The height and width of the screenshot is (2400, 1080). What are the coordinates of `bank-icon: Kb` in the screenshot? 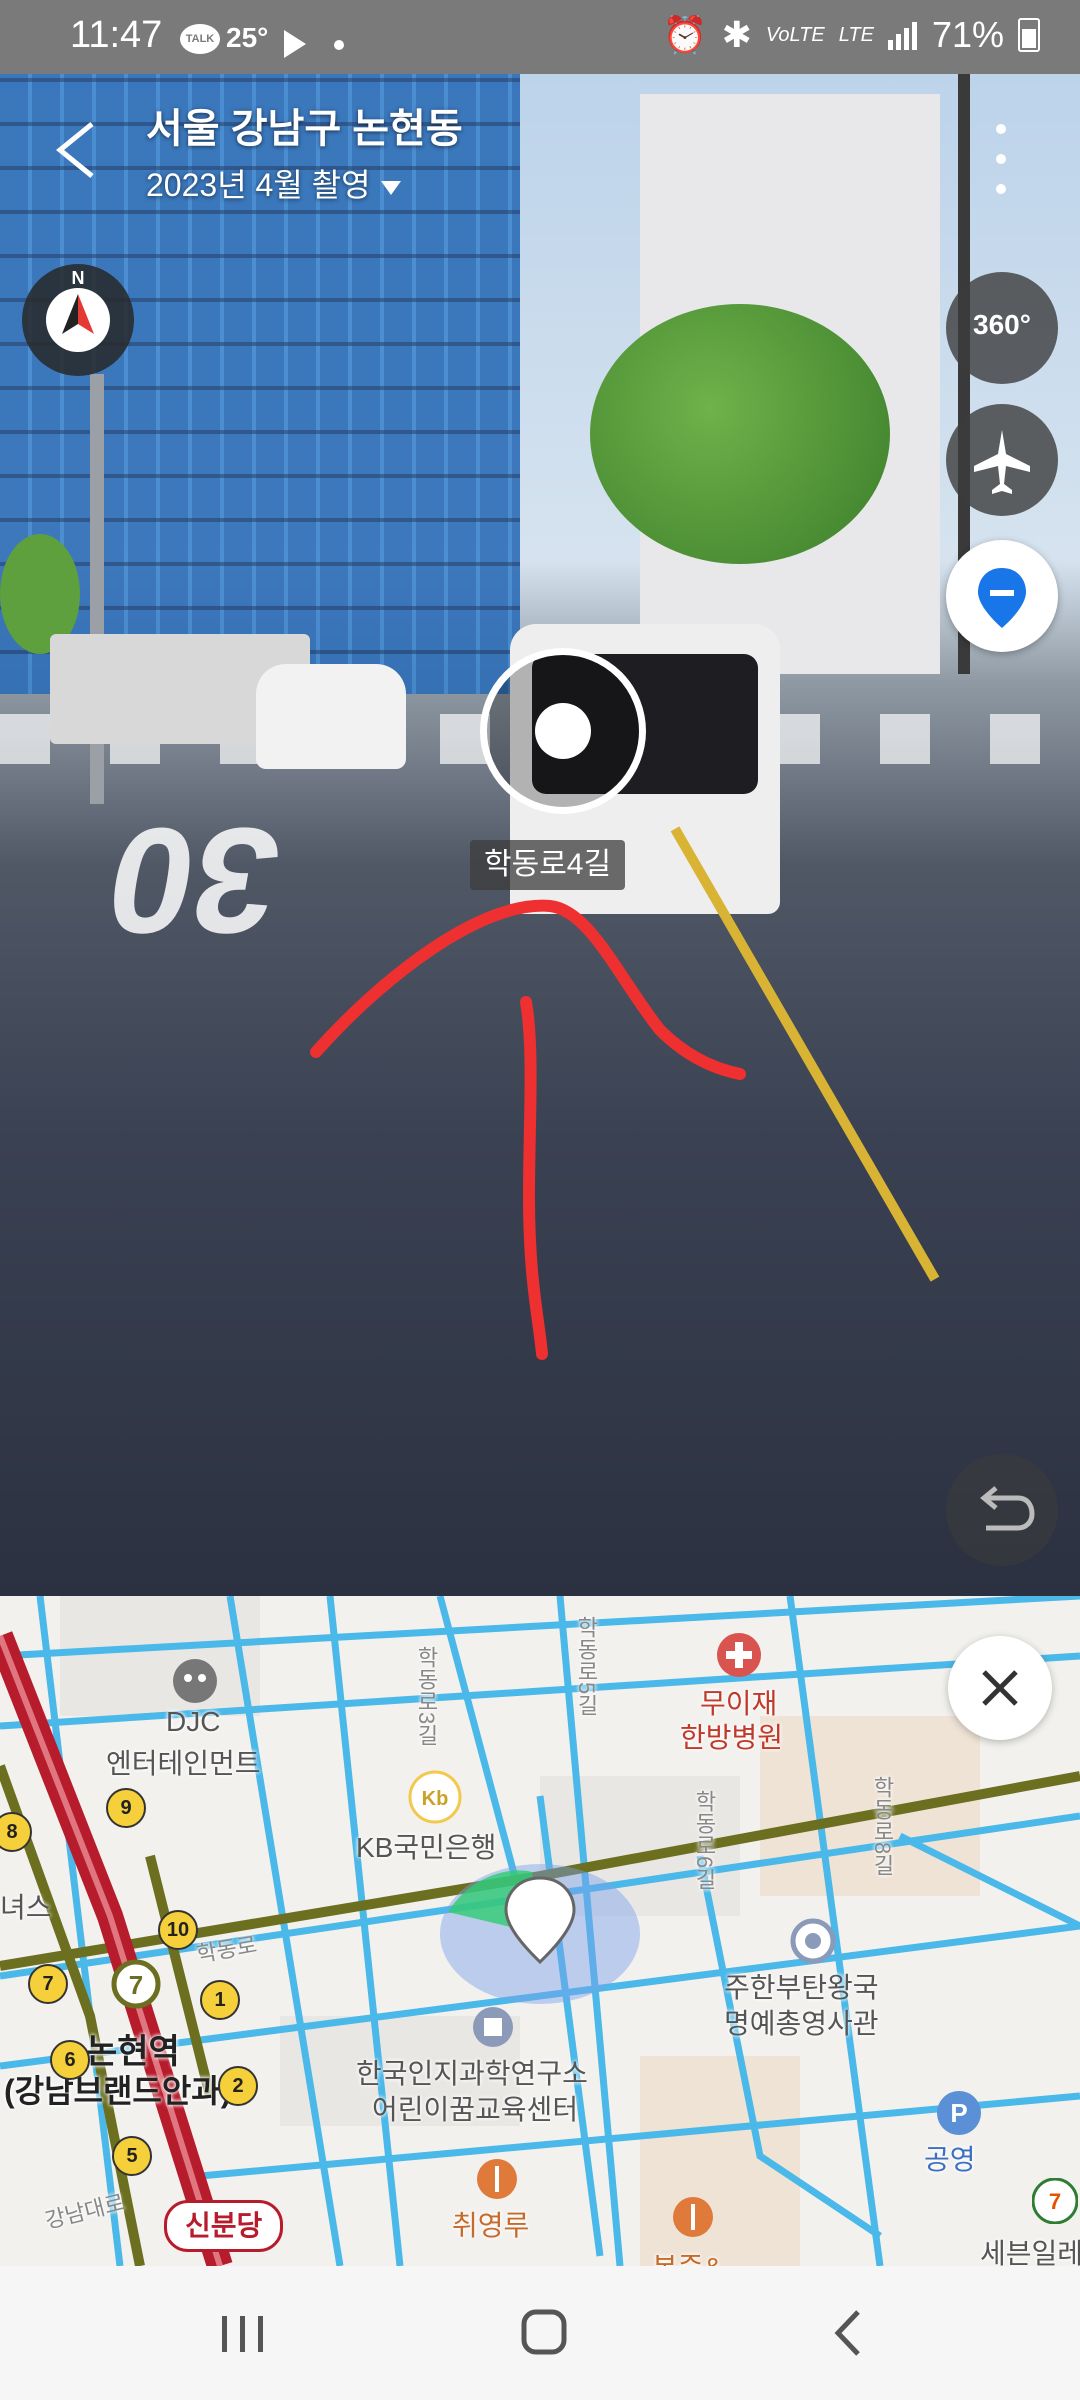 It's located at (435, 1797).